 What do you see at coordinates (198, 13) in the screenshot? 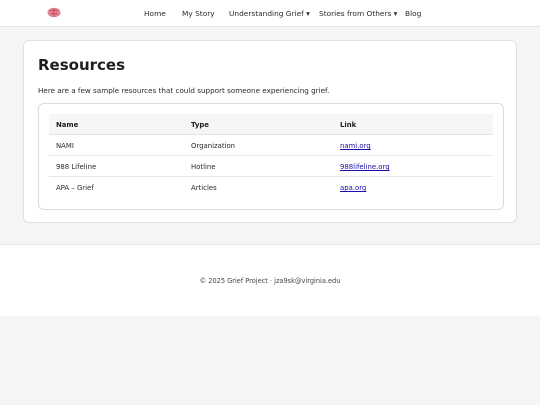
I see `nav-my-story: My Story` at bounding box center [198, 13].